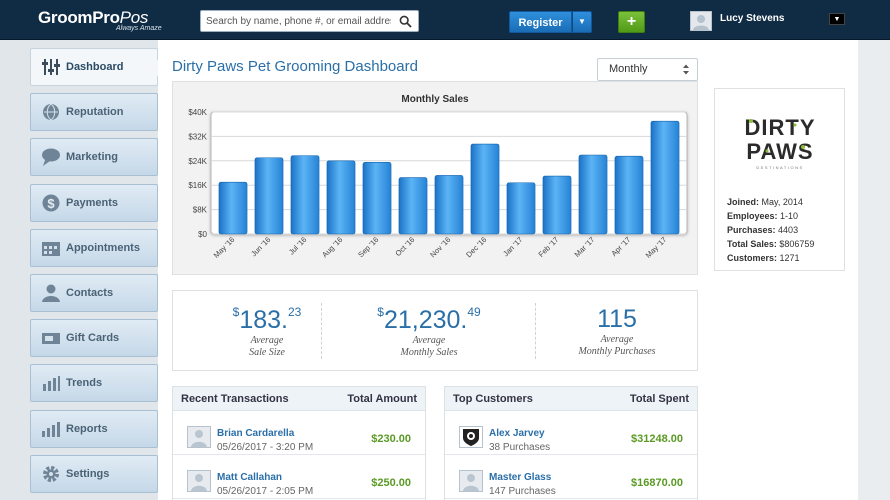 The height and width of the screenshot is (500, 890). I want to click on sidebar-item-payments: $ Payments, so click(94, 202).